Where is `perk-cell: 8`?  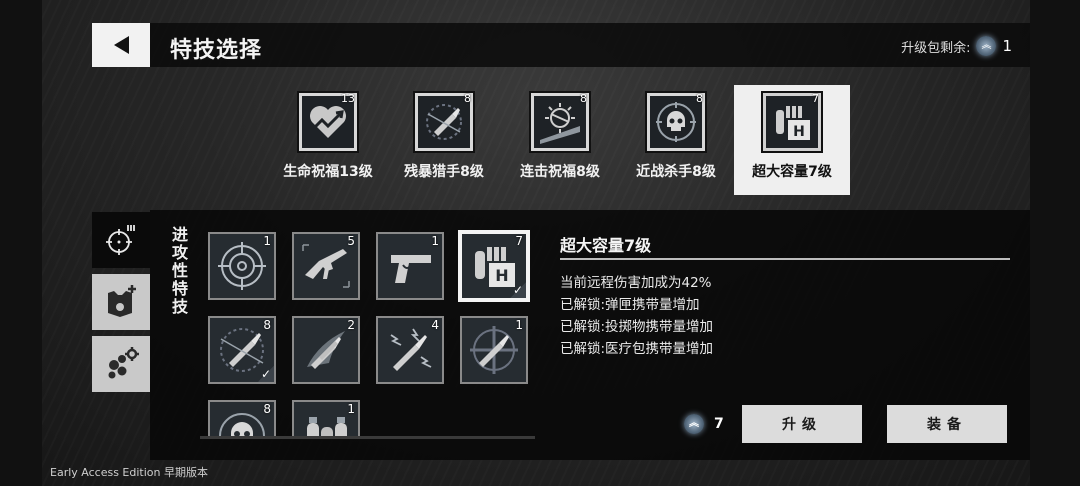 perk-cell: 8 is located at coordinates (242, 419).